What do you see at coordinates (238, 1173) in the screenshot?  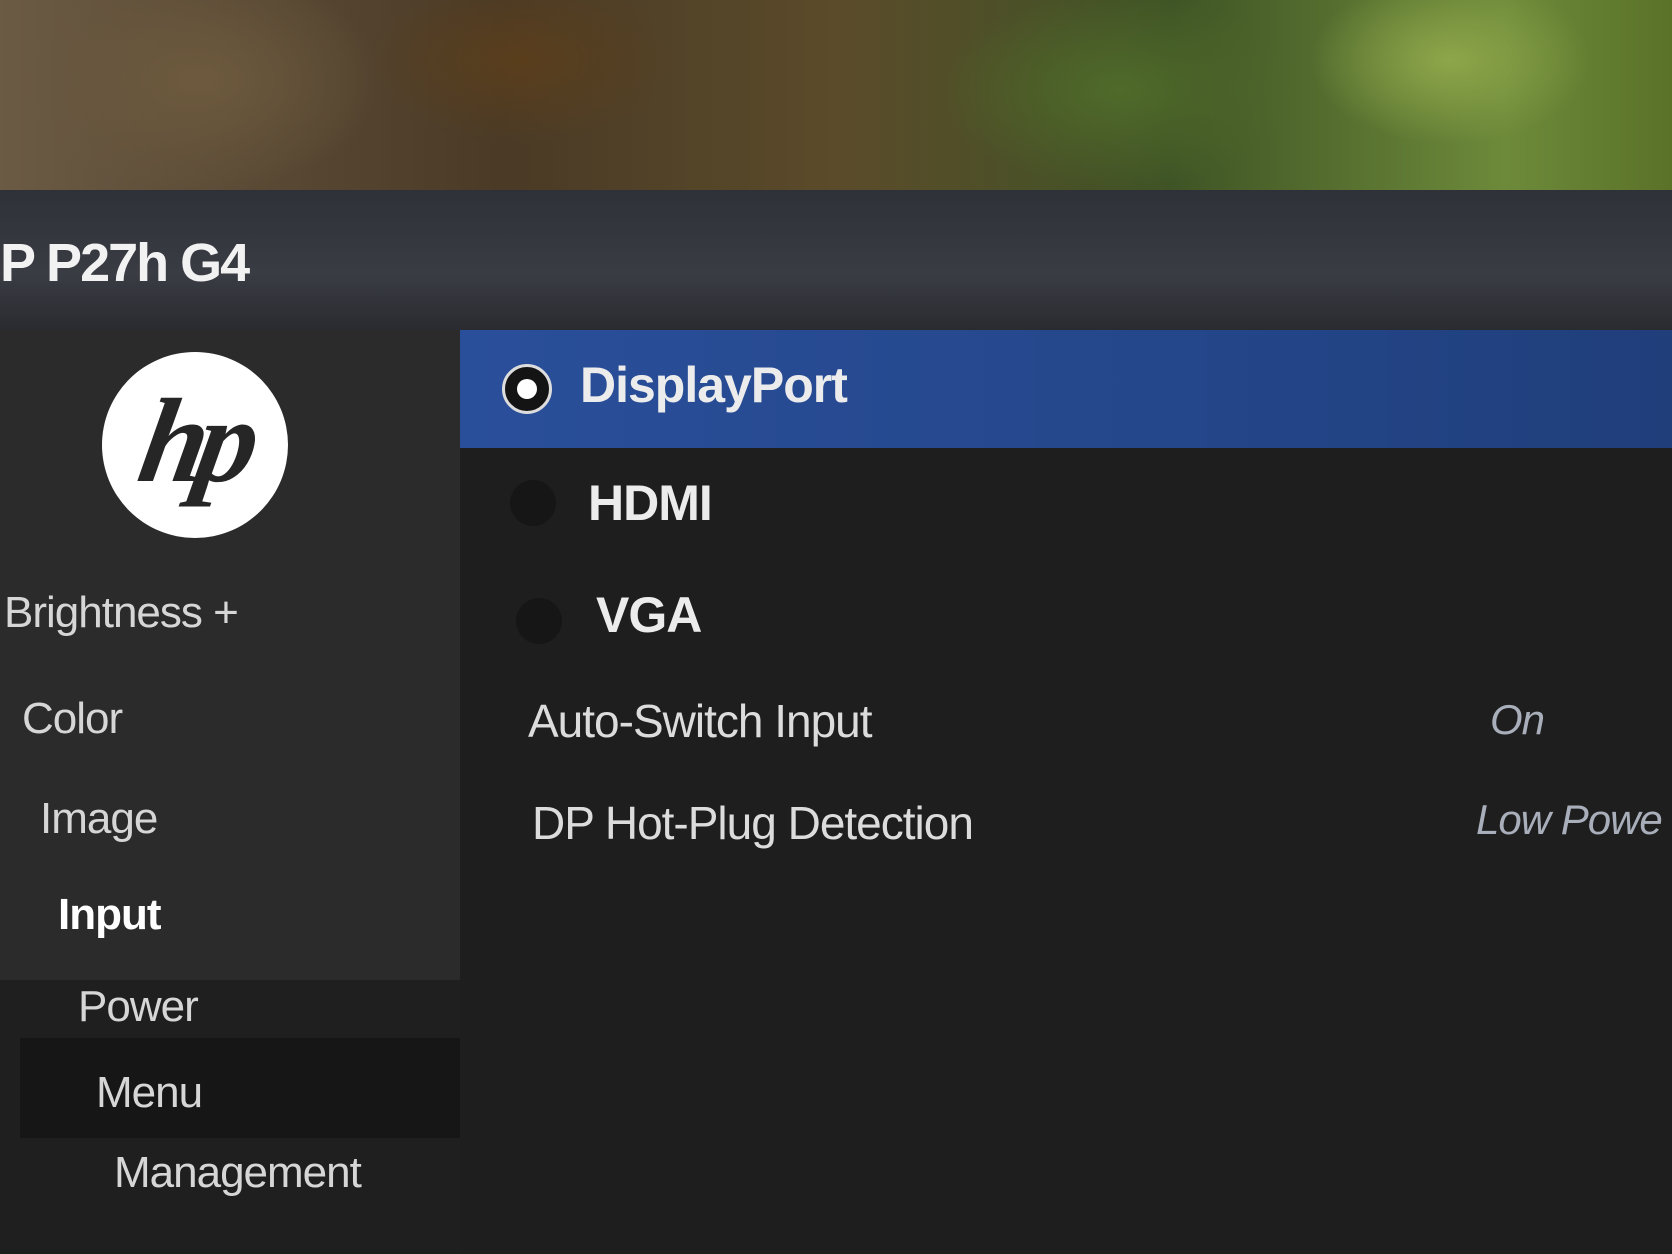 I see `nav-item-management: Management` at bounding box center [238, 1173].